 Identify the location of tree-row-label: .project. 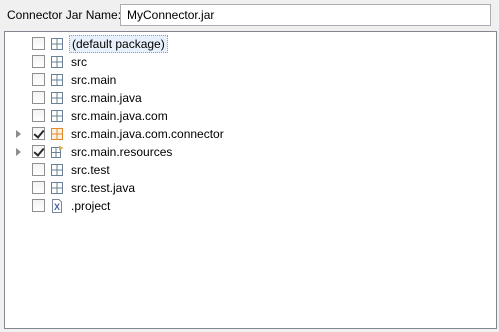
(91, 206).